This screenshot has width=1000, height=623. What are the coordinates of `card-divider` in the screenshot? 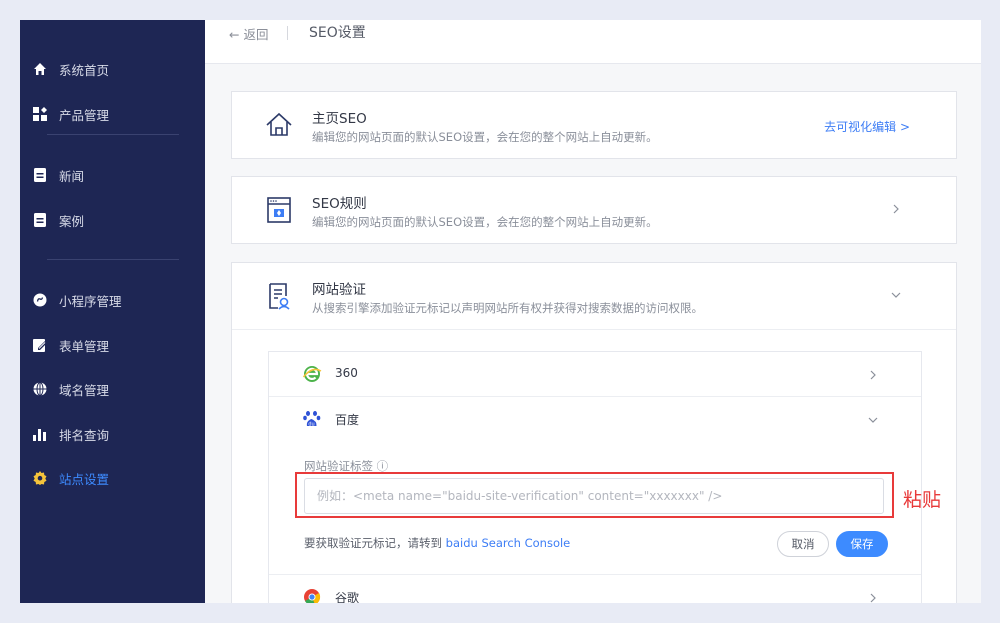 It's located at (594, 329).